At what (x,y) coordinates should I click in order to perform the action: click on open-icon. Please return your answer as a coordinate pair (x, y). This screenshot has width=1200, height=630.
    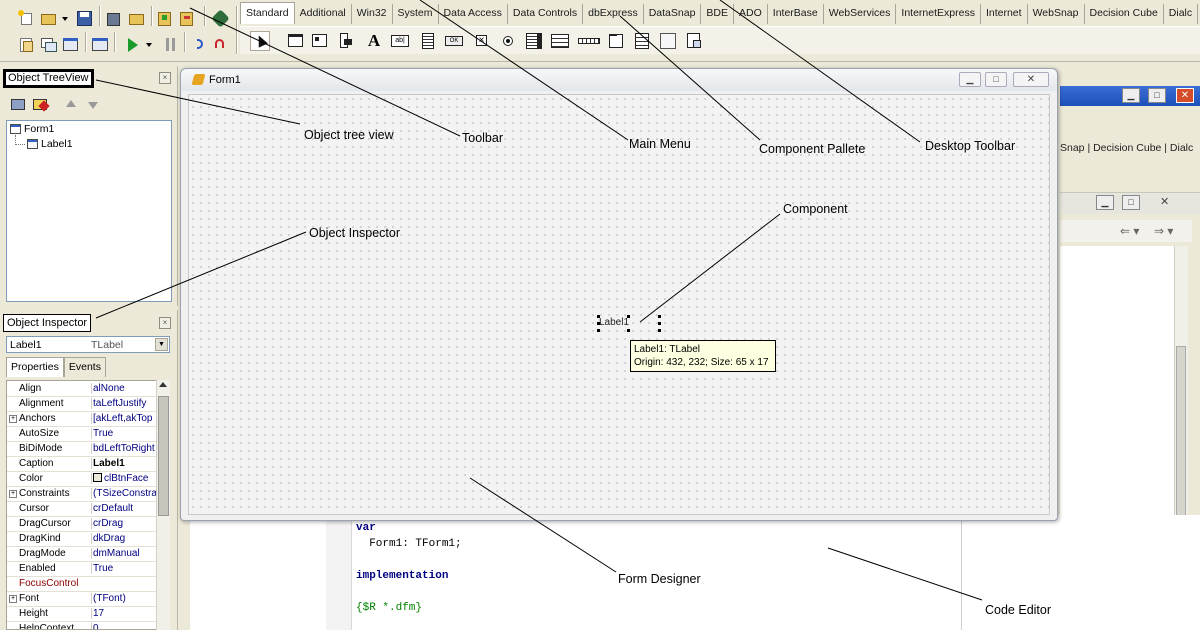
    Looking at the image, I should click on (49, 19).